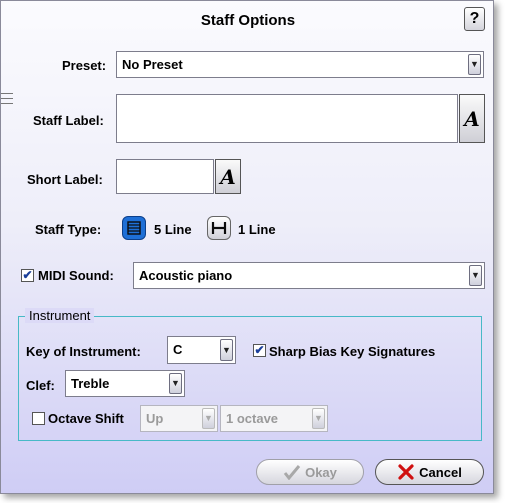  I want to click on help-button: ?, so click(474, 19).